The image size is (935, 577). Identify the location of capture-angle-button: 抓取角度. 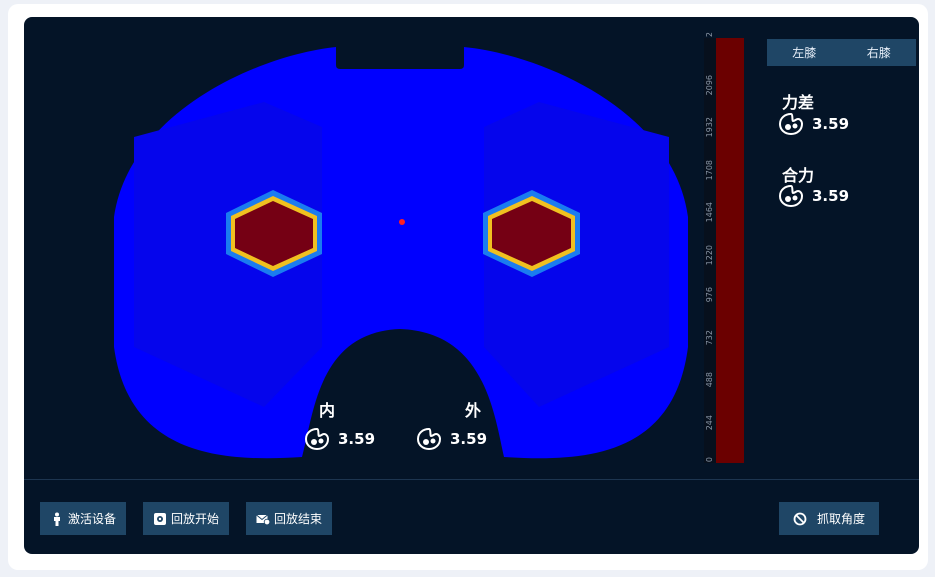
(829, 518).